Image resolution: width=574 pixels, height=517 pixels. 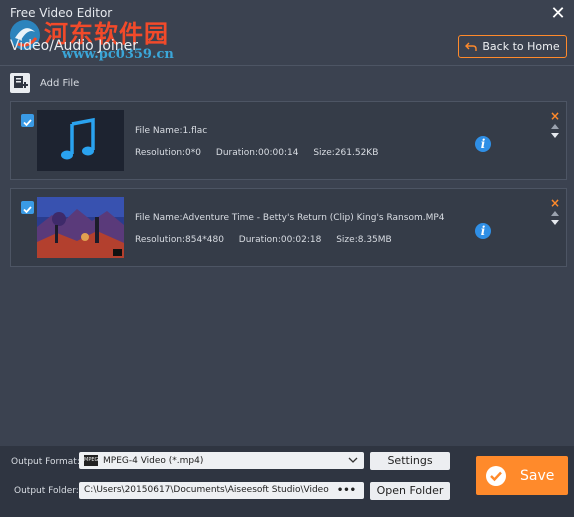 I want to click on add-file-icon, so click(x=20, y=83).